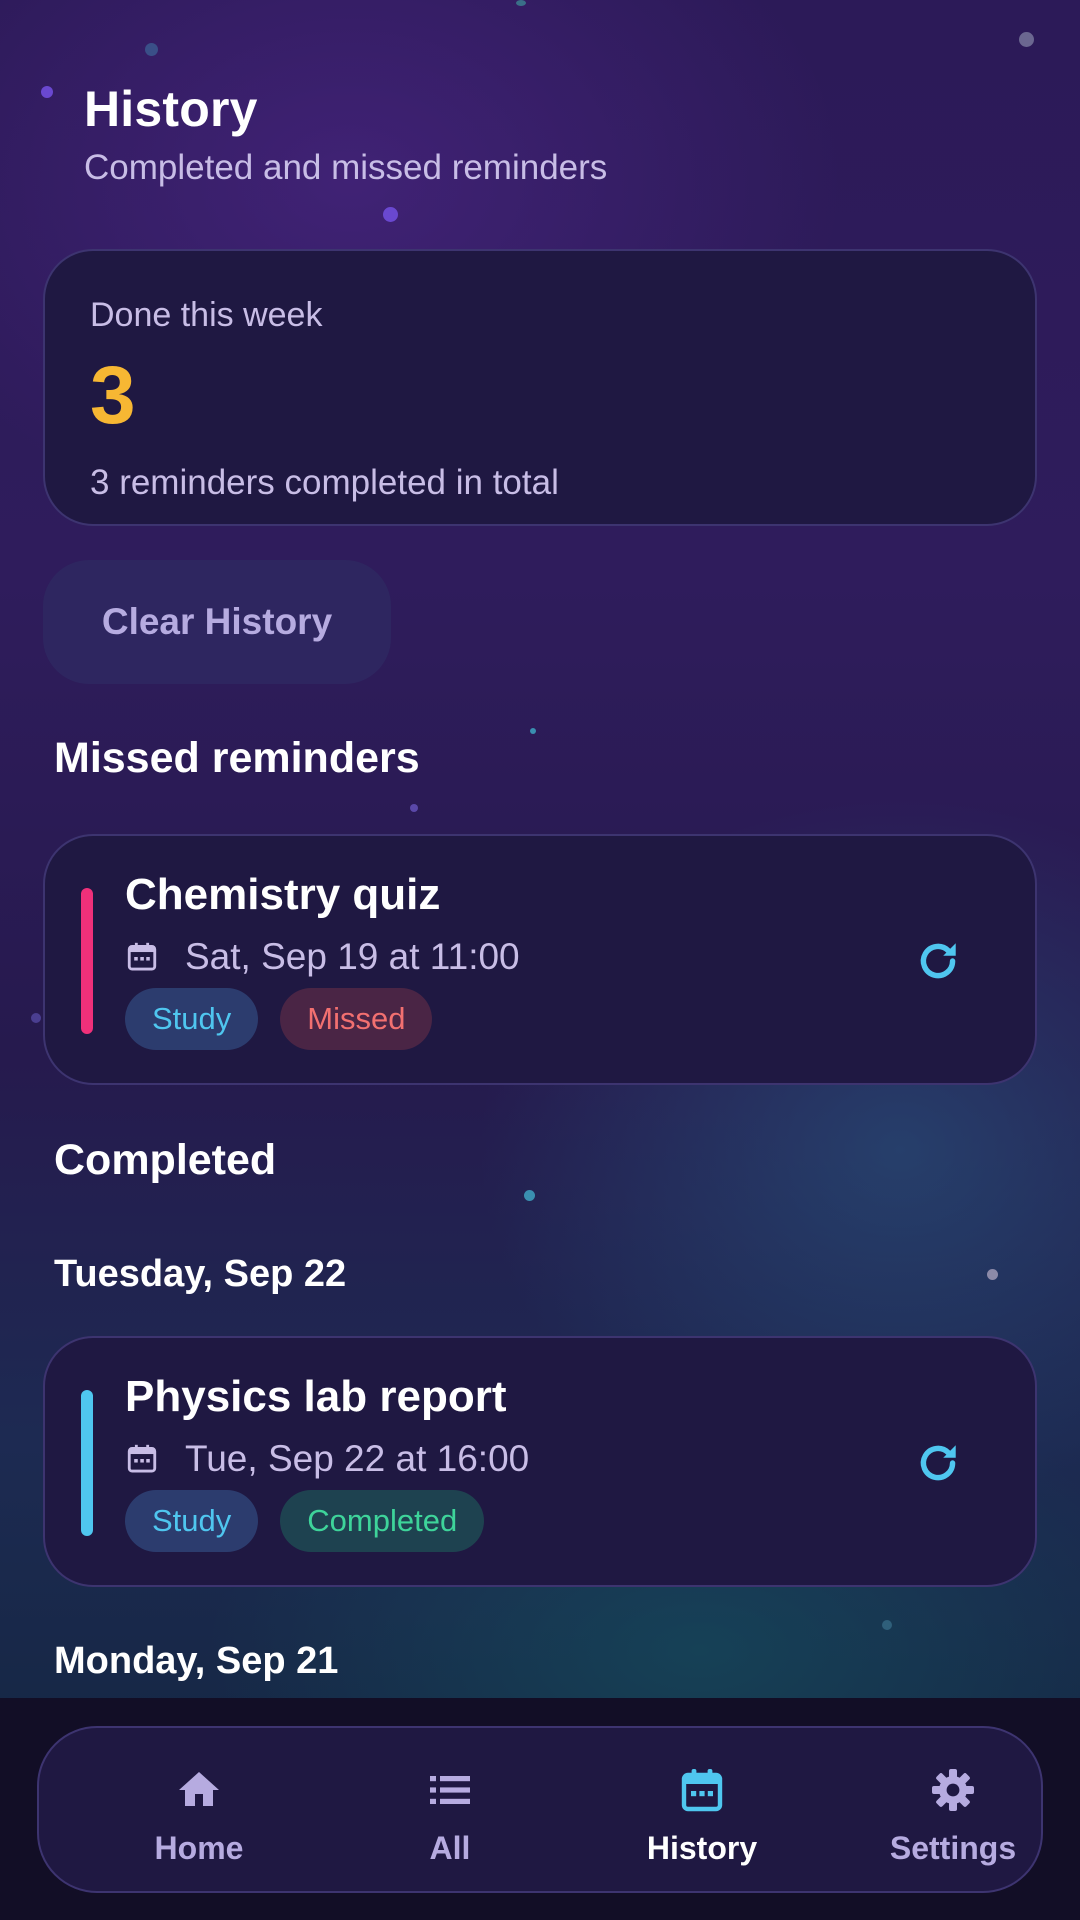  Describe the element at coordinates (450, 1790) in the screenshot. I see `list-icon` at that location.